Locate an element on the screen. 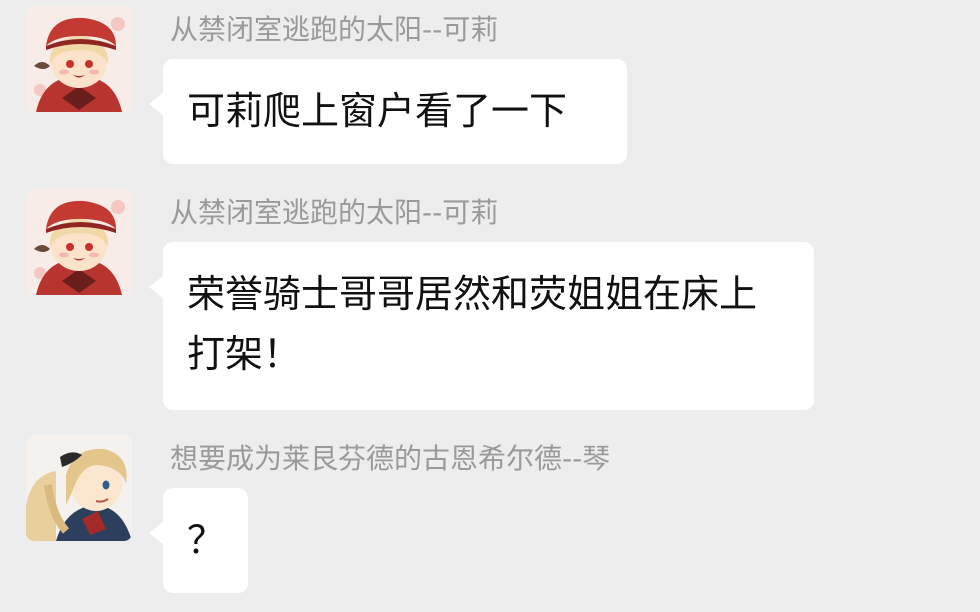 The image size is (980, 612). message-bubble: ？ is located at coordinates (198, 540).